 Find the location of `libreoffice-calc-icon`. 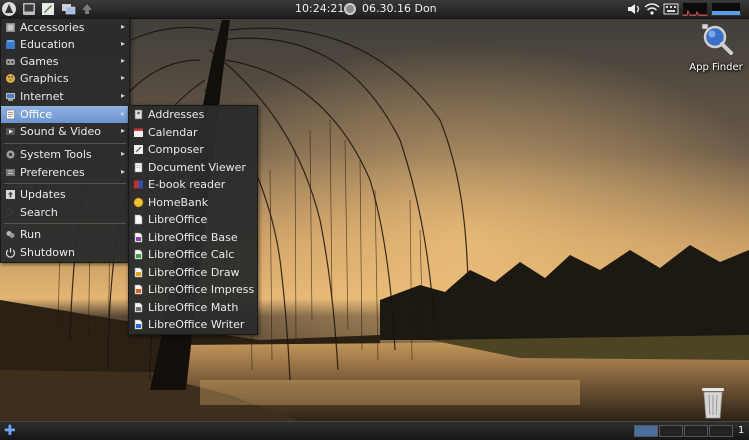

libreoffice-calc-icon is located at coordinates (138, 254).